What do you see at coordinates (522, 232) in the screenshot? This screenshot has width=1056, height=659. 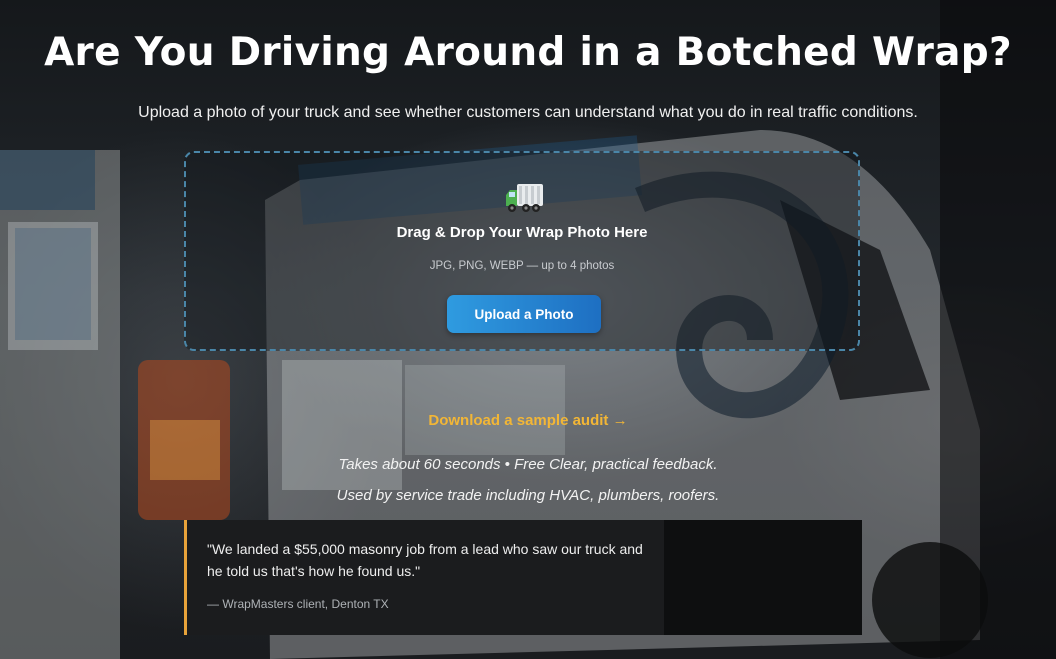 I see `dropzone-title: Drag & Drop Your Wrap Photo Here` at bounding box center [522, 232].